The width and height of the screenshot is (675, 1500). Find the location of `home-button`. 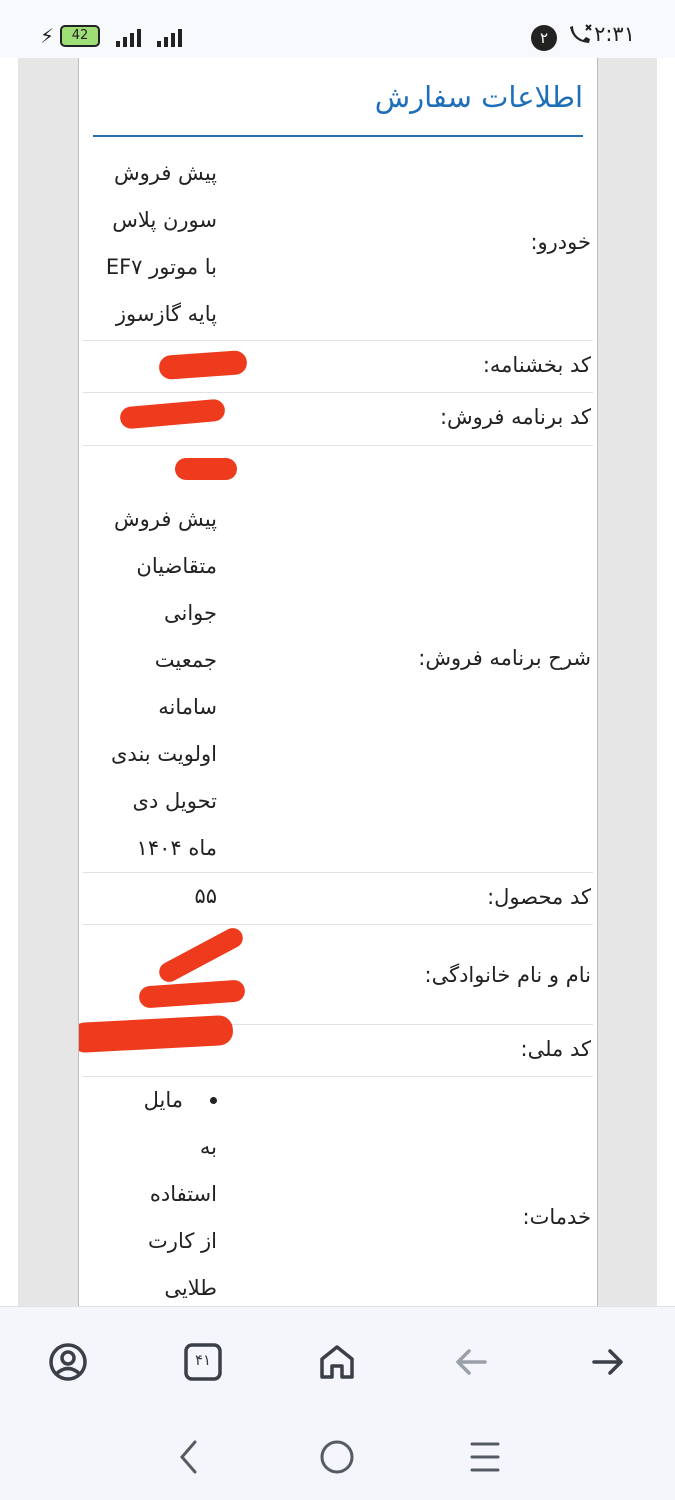

home-button is located at coordinates (337, 1362).